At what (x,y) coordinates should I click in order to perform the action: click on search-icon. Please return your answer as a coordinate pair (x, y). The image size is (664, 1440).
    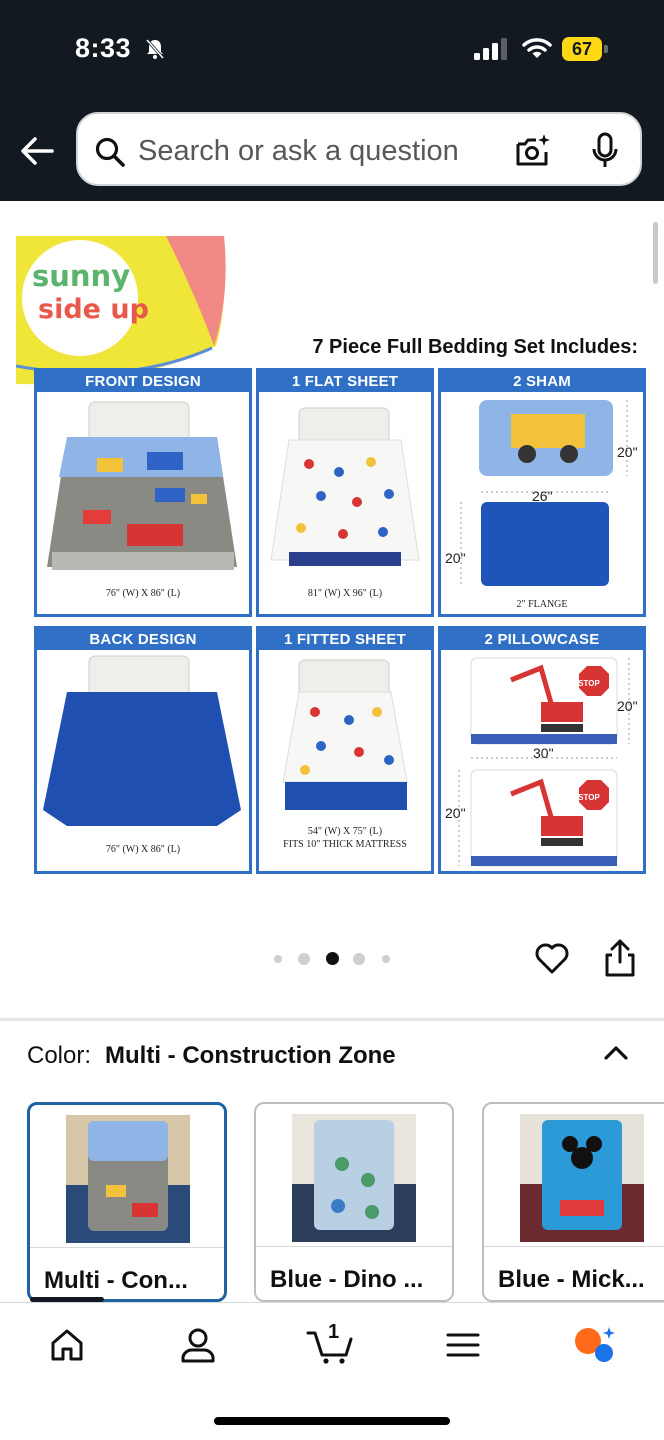
    Looking at the image, I should click on (110, 152).